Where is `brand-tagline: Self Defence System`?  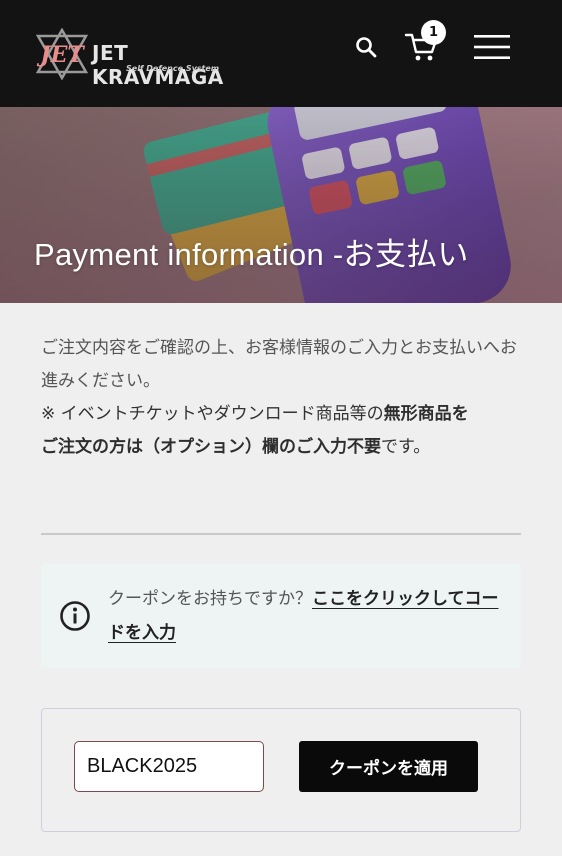
brand-tagline: Self Defence System is located at coordinates (173, 68).